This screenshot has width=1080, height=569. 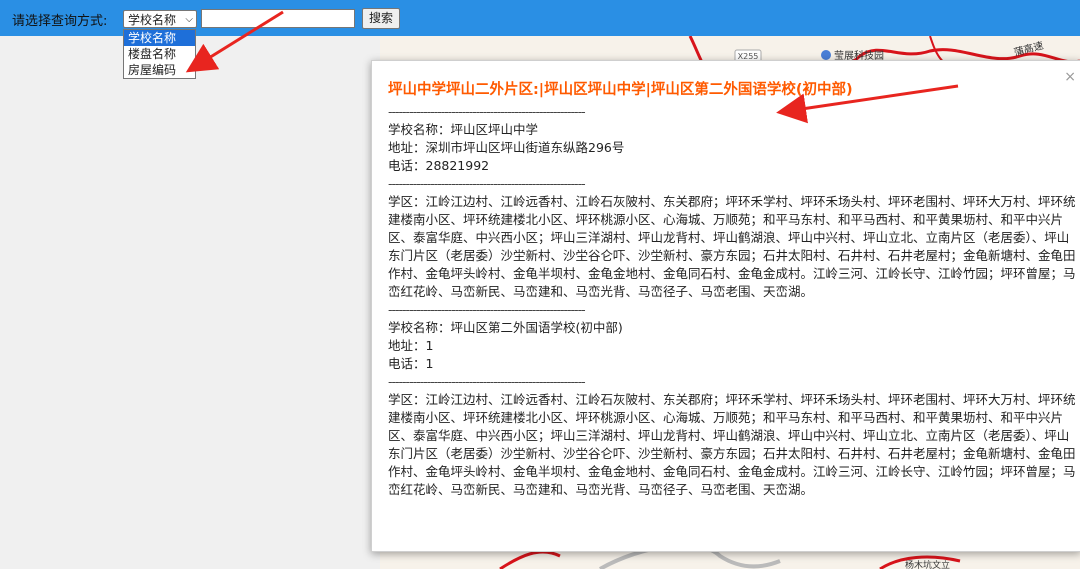 I want to click on search-input, so click(x=278, y=18).